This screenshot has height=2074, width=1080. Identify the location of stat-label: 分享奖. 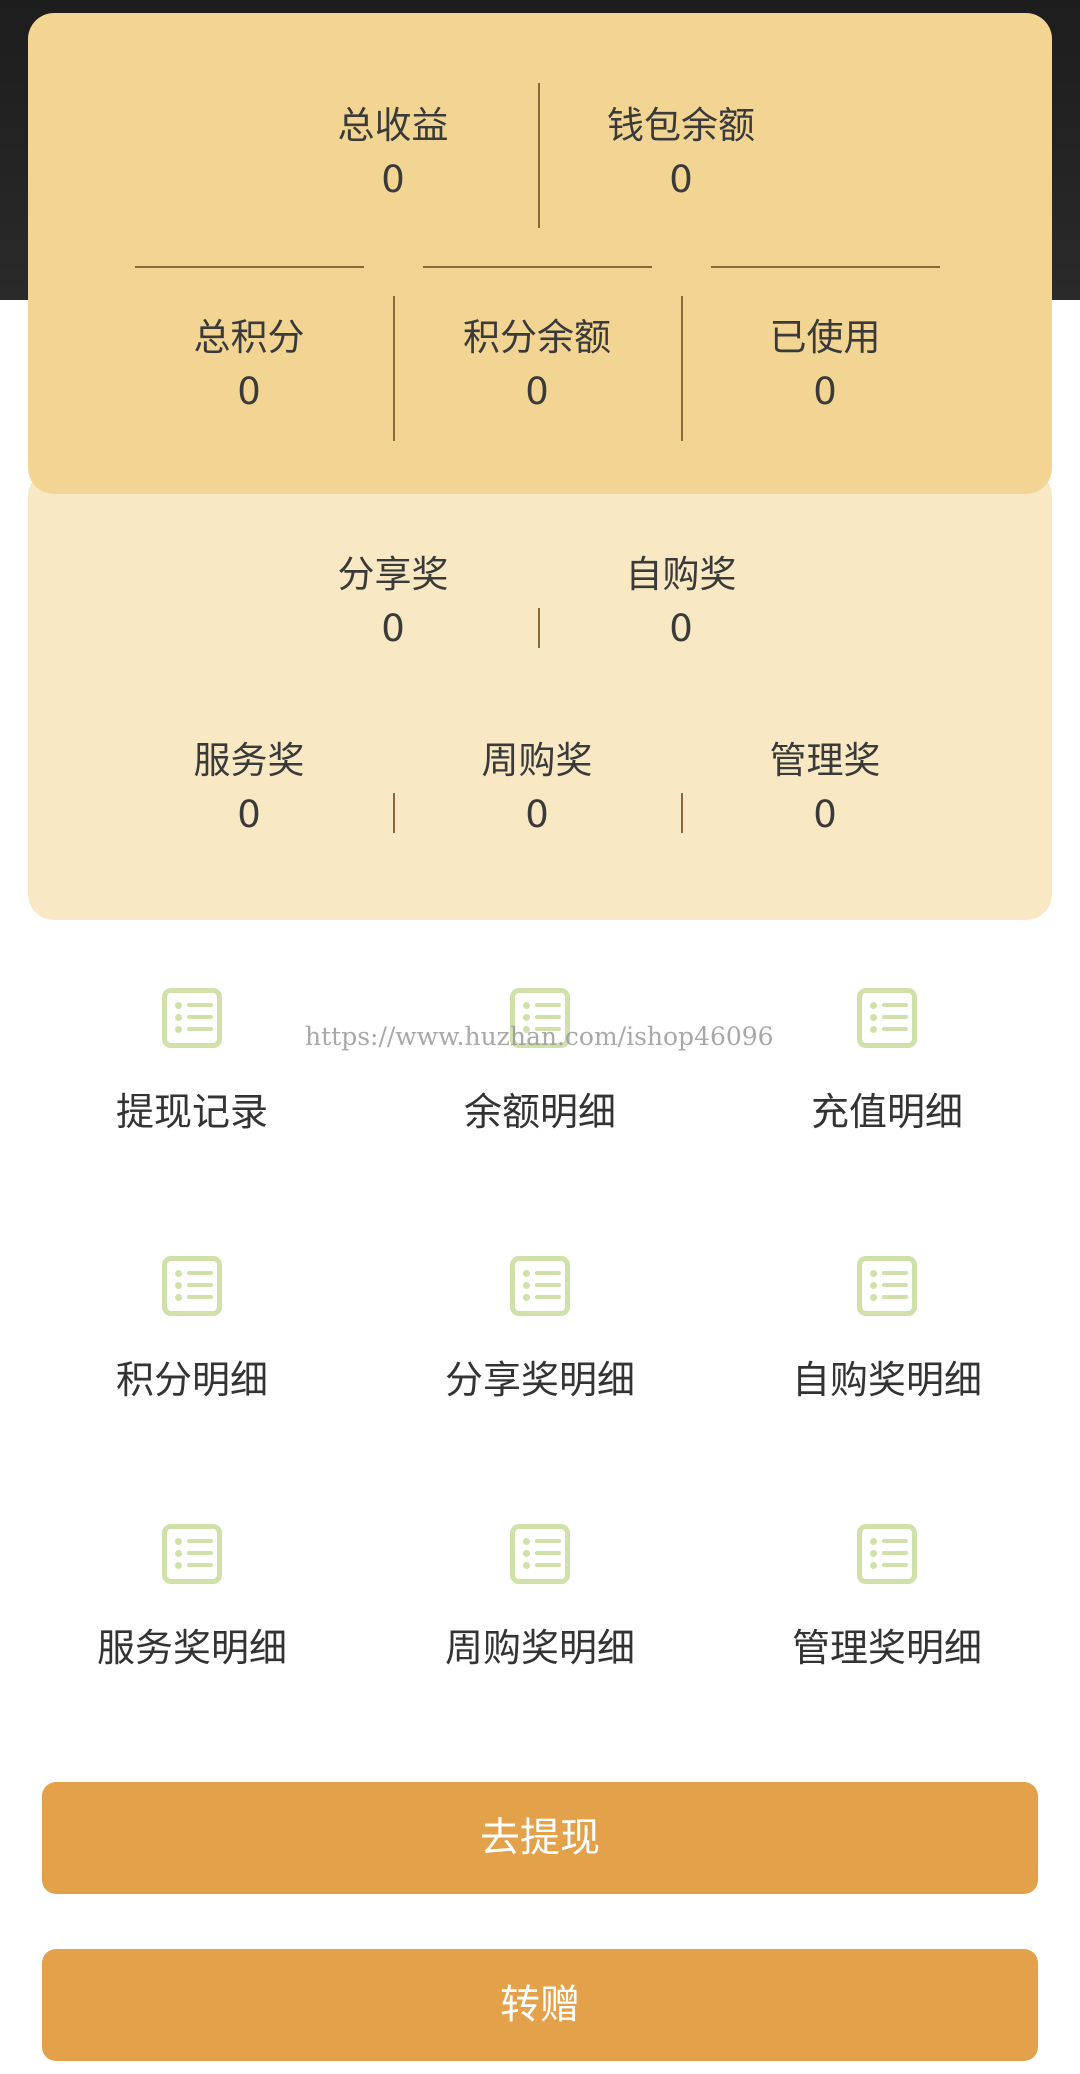
(393, 574).